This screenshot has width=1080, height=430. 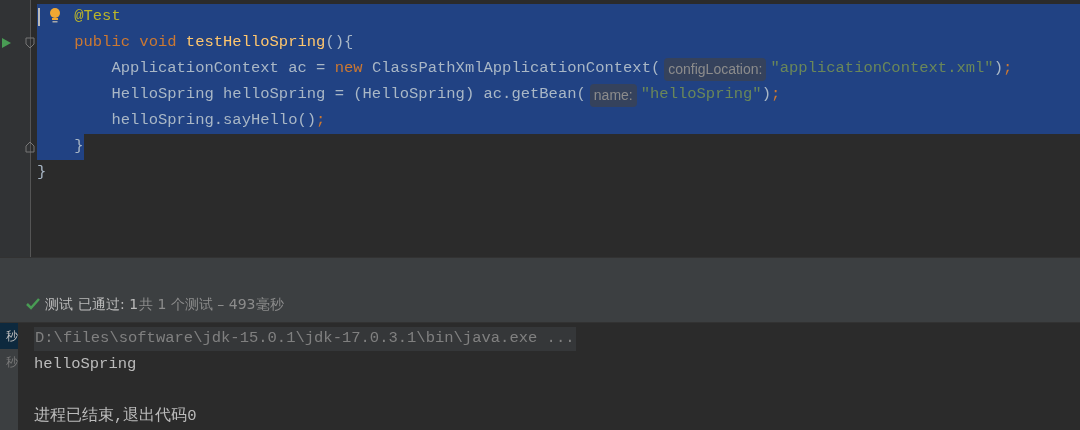 I want to click on parameter-hint: configLocation:, so click(x=715, y=69).